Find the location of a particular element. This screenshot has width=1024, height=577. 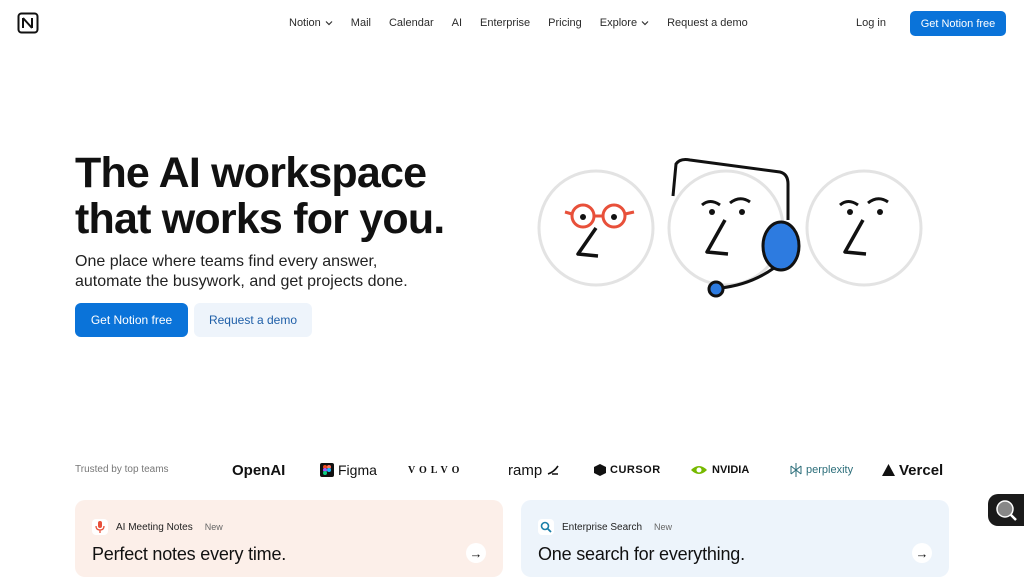

cursor-logo: CURSOR is located at coordinates (642, 470).